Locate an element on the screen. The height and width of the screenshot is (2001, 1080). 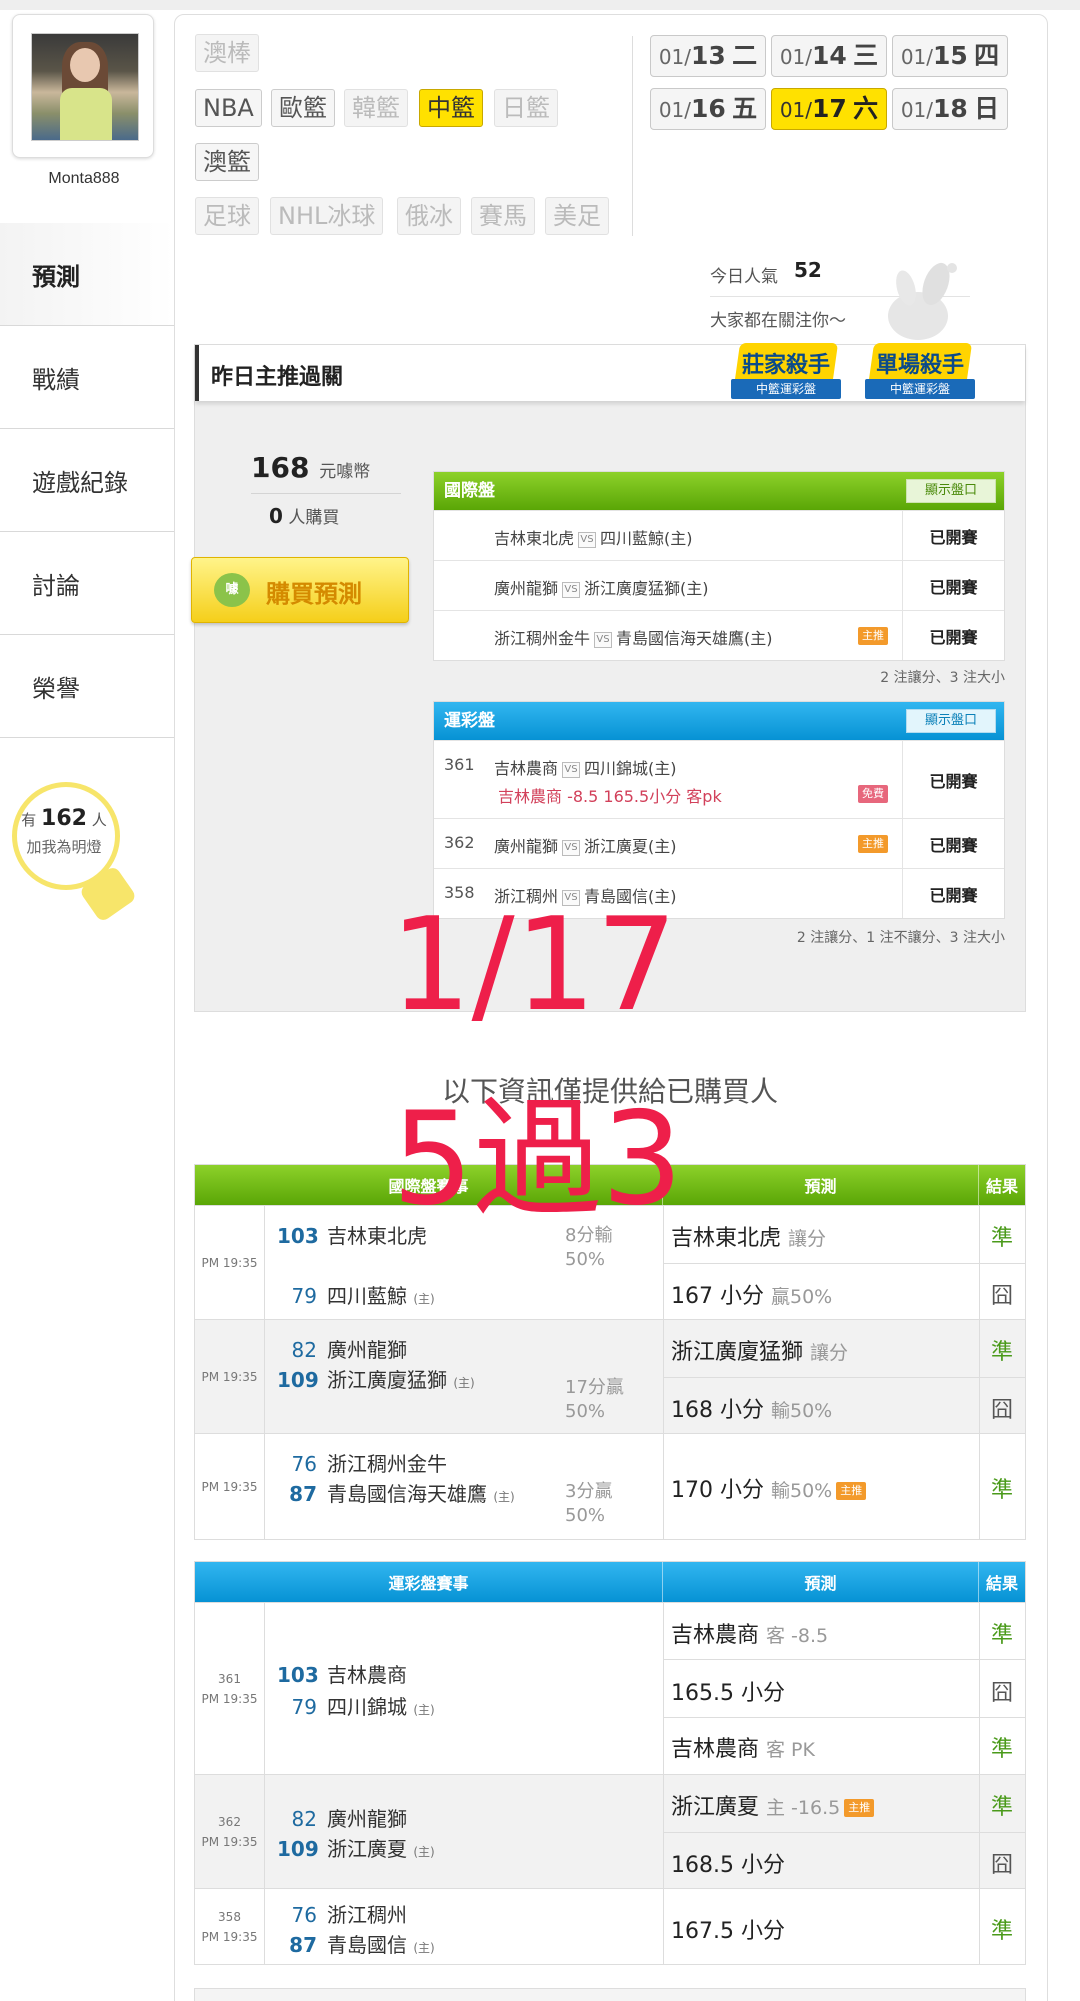
handicap-percent: 50% is located at coordinates (585, 1259).